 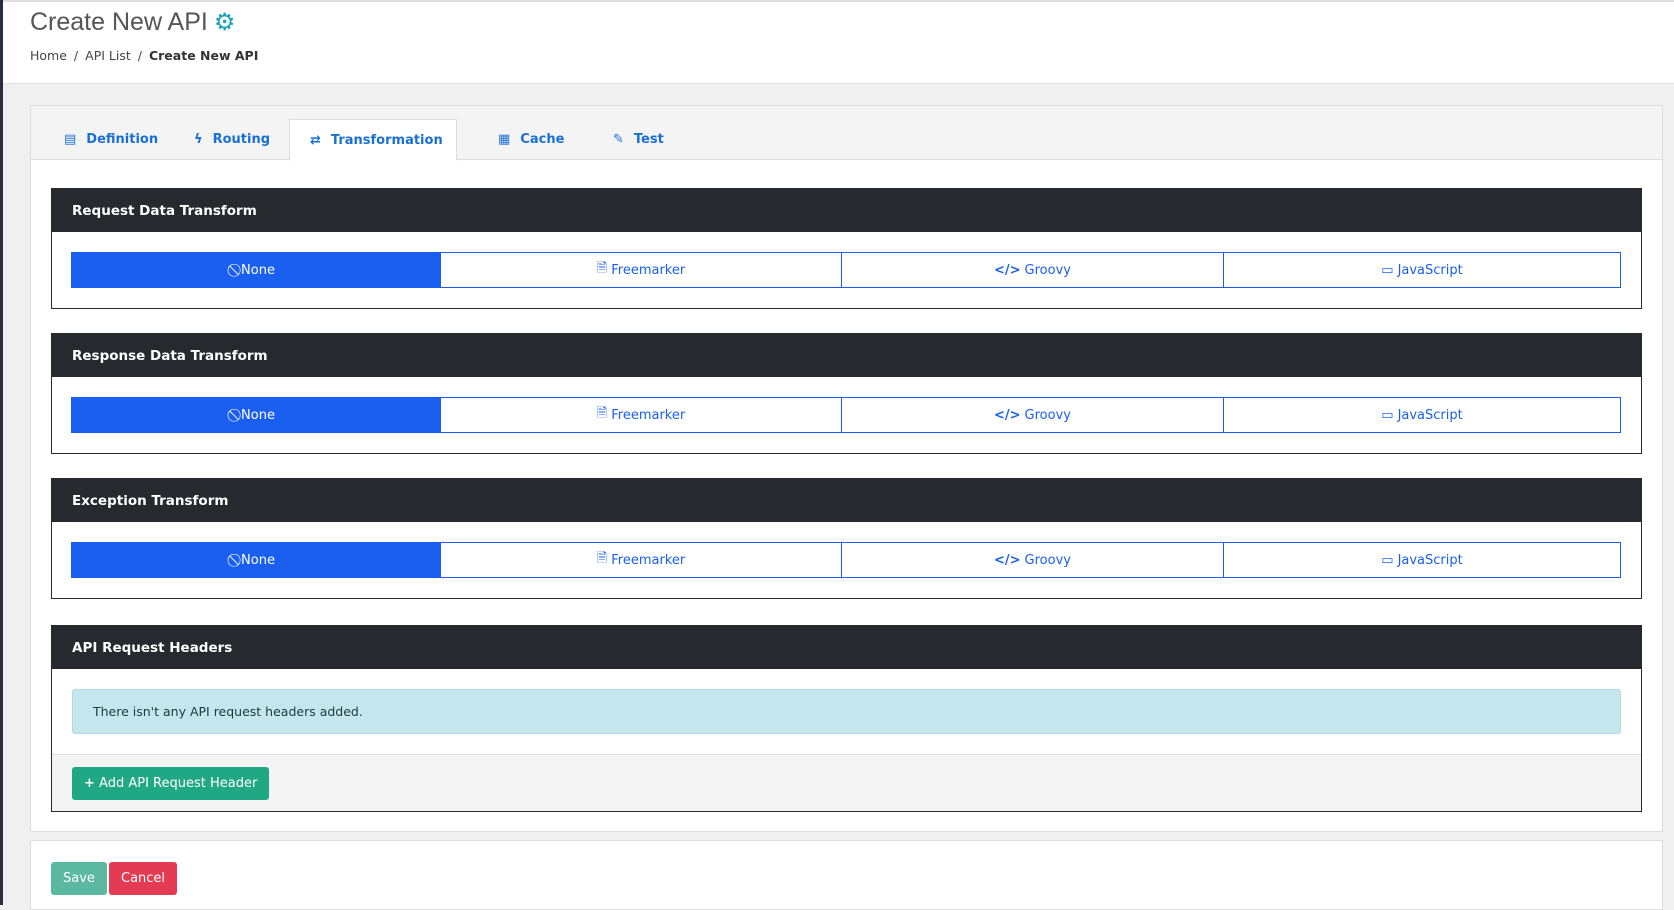 What do you see at coordinates (198, 139) in the screenshot?
I see `bolt-icon: ϟ` at bounding box center [198, 139].